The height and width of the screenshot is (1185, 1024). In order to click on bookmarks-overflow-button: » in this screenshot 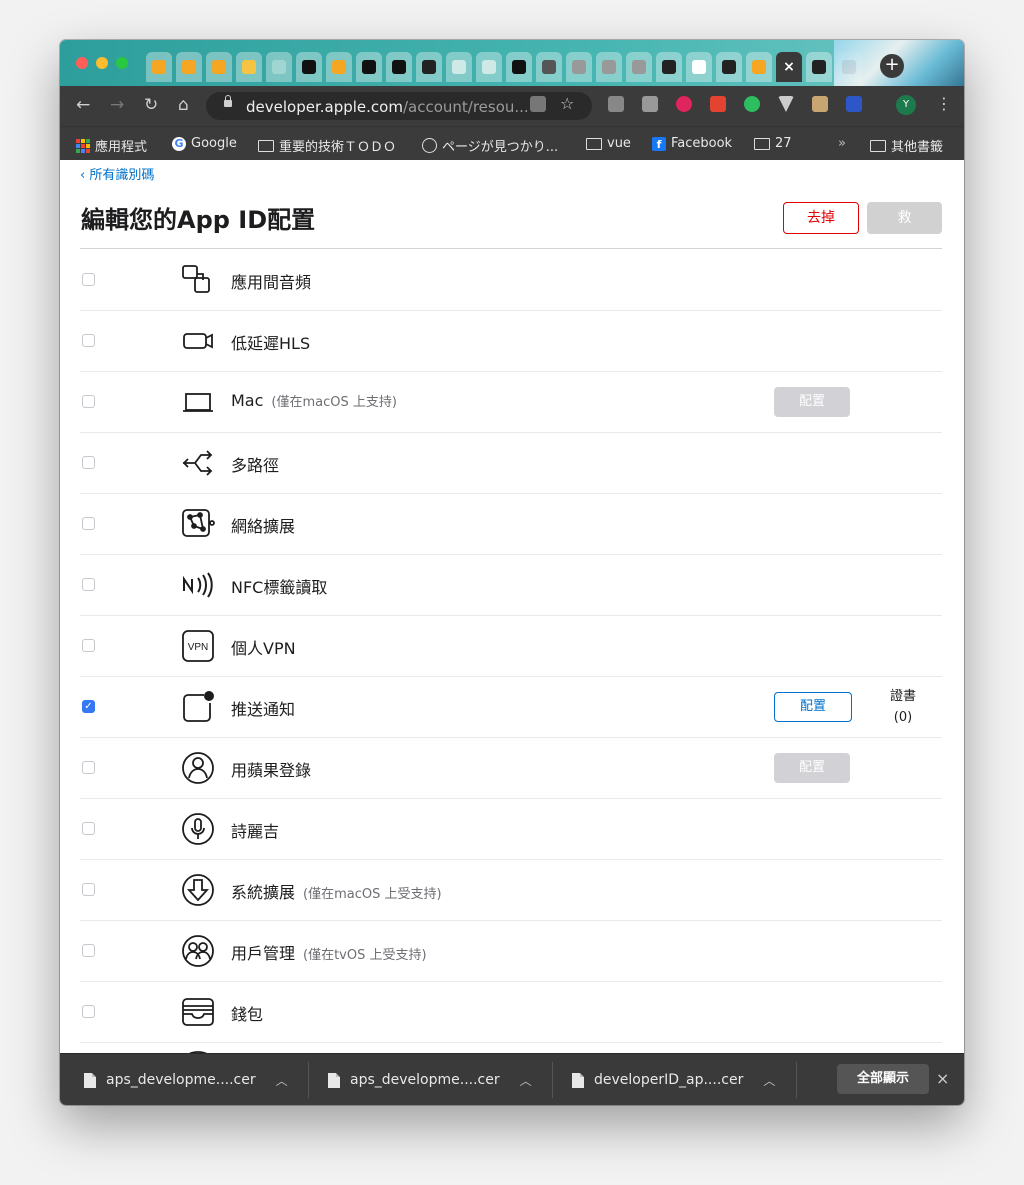, I will do `click(842, 143)`.